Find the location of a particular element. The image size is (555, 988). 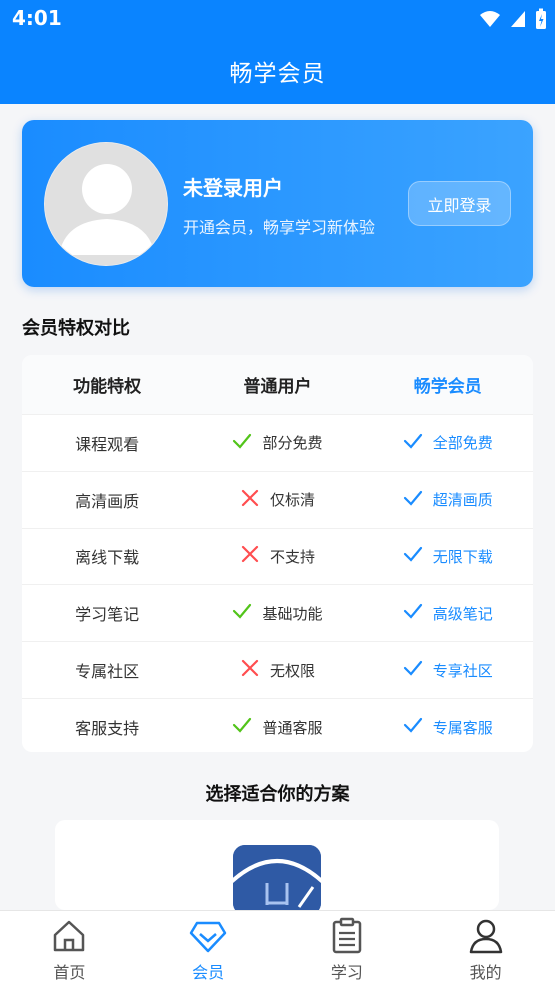

avatar is located at coordinates (106, 204).